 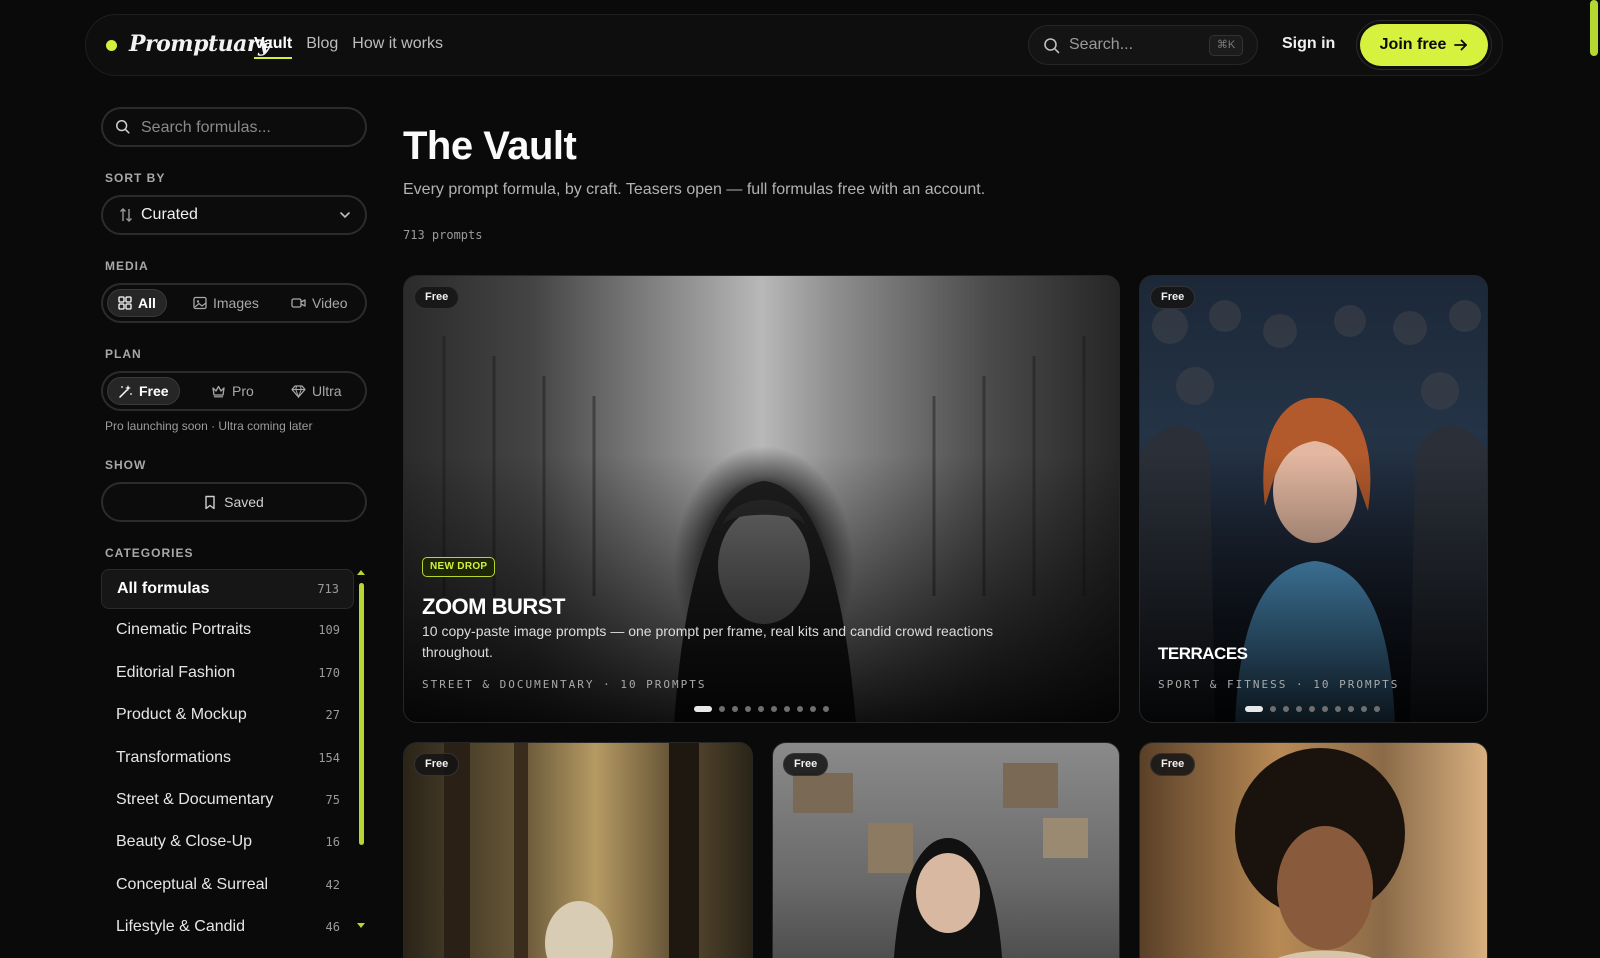 I want to click on category-item-lifestyle-candid: Lifestyle & Candid 46, so click(x=227, y=928).